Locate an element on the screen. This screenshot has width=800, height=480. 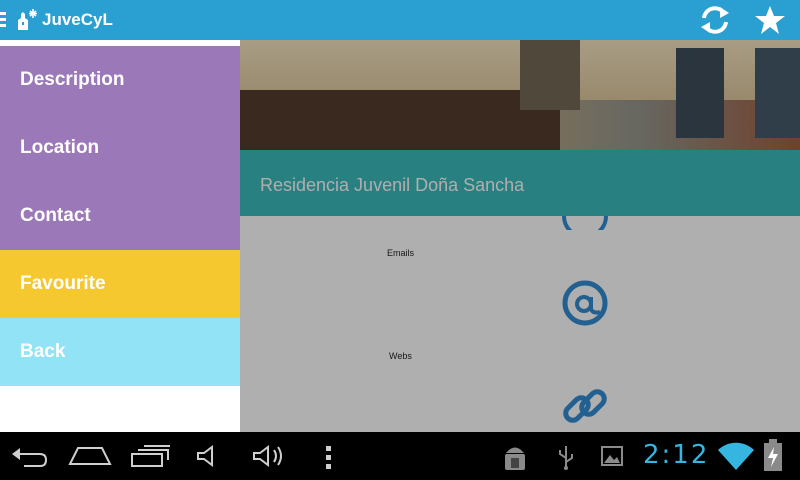
home-nav-icon is located at coordinates (90, 456).